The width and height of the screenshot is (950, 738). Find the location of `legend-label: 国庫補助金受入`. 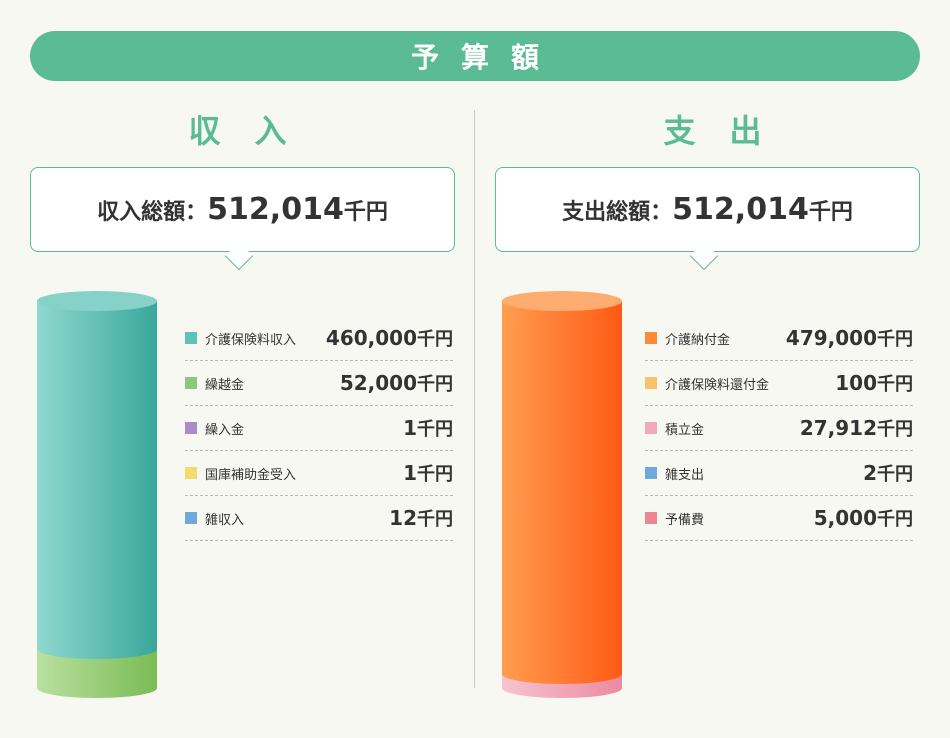

legend-label: 国庫補助金受入 is located at coordinates (251, 475).